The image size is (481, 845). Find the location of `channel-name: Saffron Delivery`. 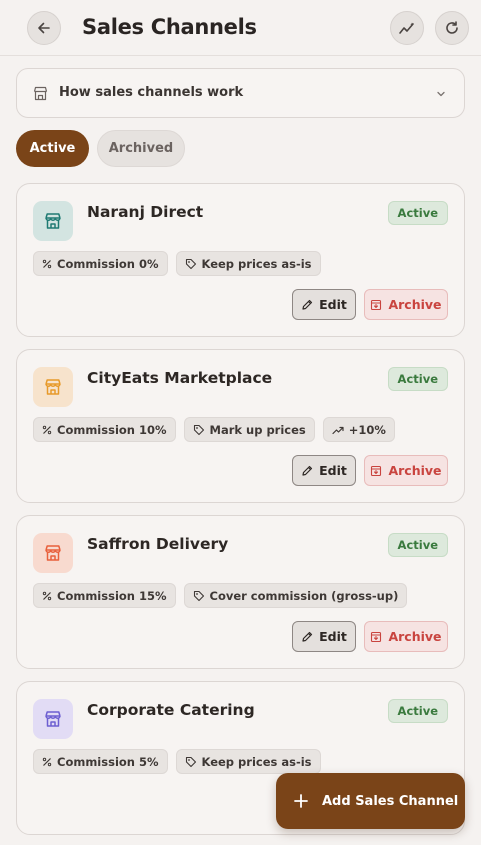

channel-name: Saffron Delivery is located at coordinates (158, 544).